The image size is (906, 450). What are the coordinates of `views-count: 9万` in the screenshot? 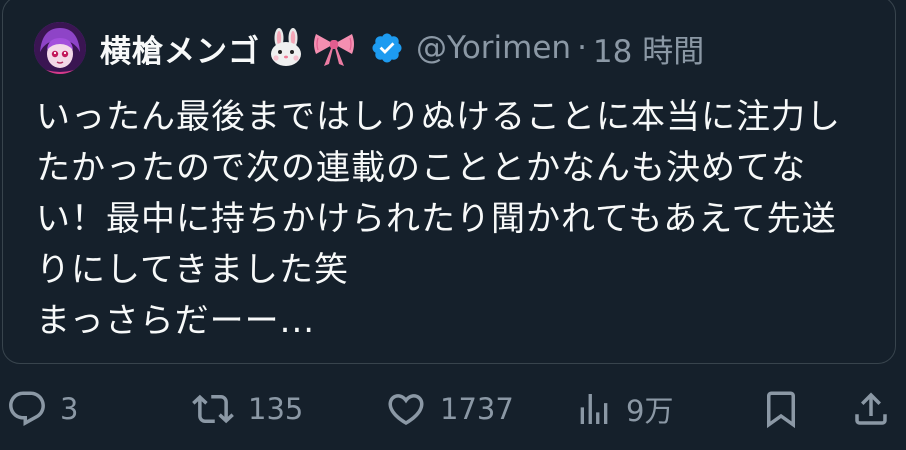 It's located at (650, 411).